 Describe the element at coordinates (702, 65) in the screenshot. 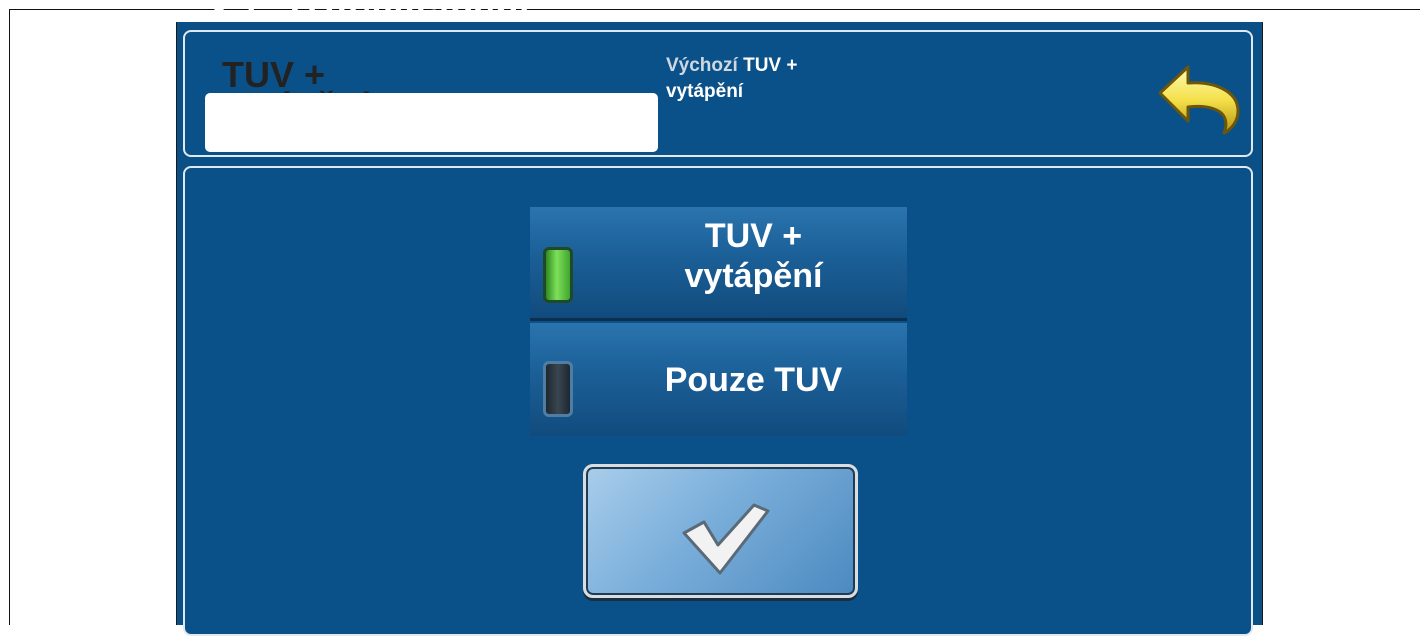

I see `default-label: Výchozí` at that location.